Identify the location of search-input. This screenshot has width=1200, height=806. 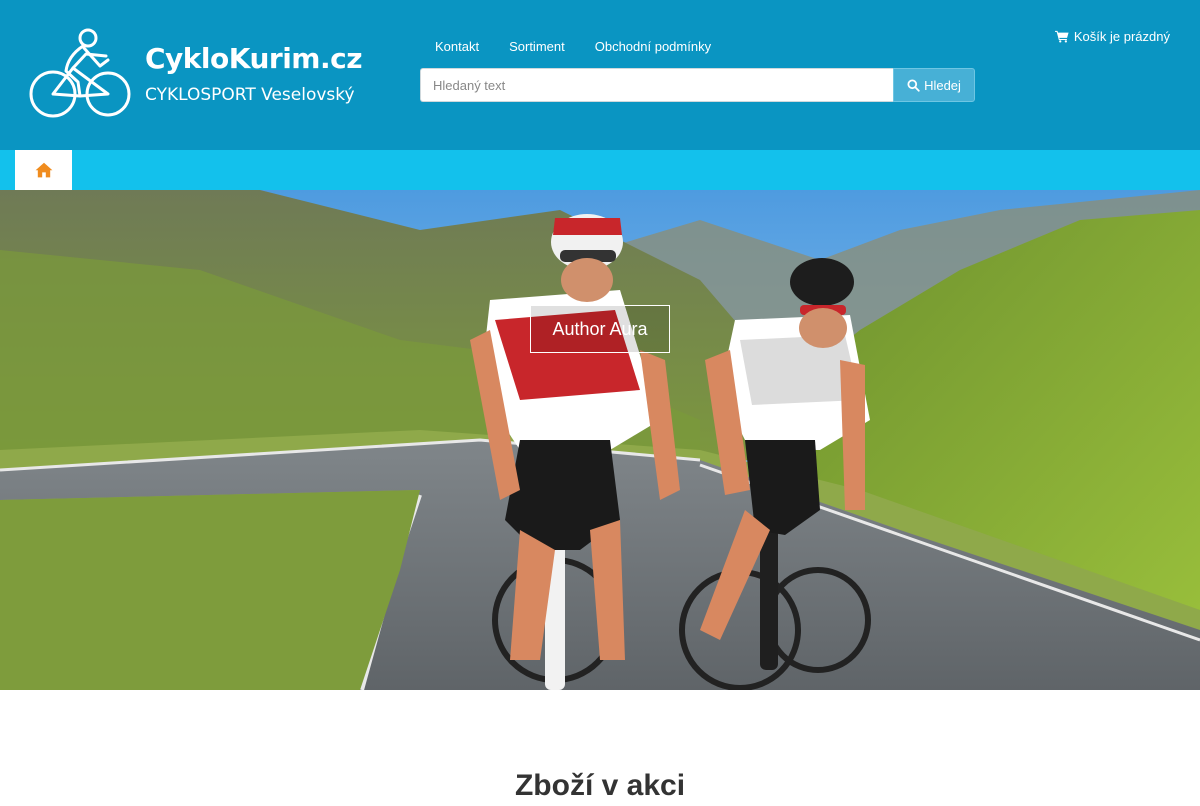
(656, 85).